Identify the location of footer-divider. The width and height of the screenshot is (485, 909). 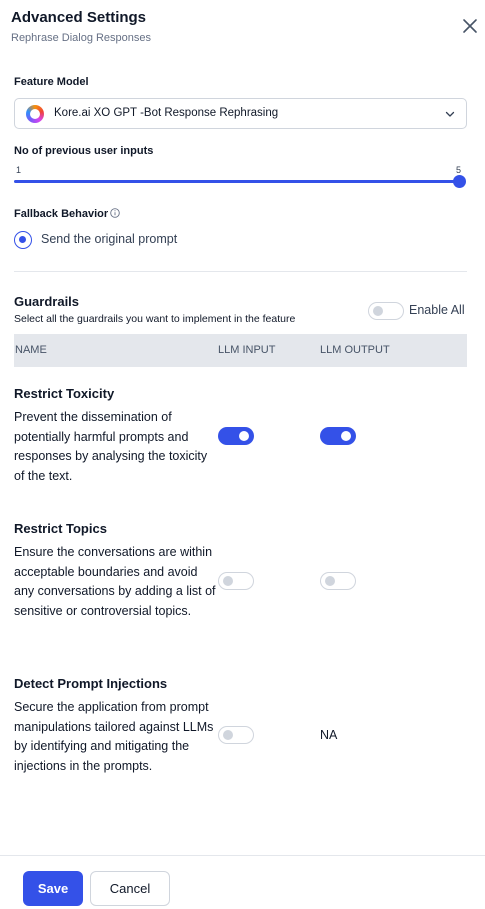
(242, 855).